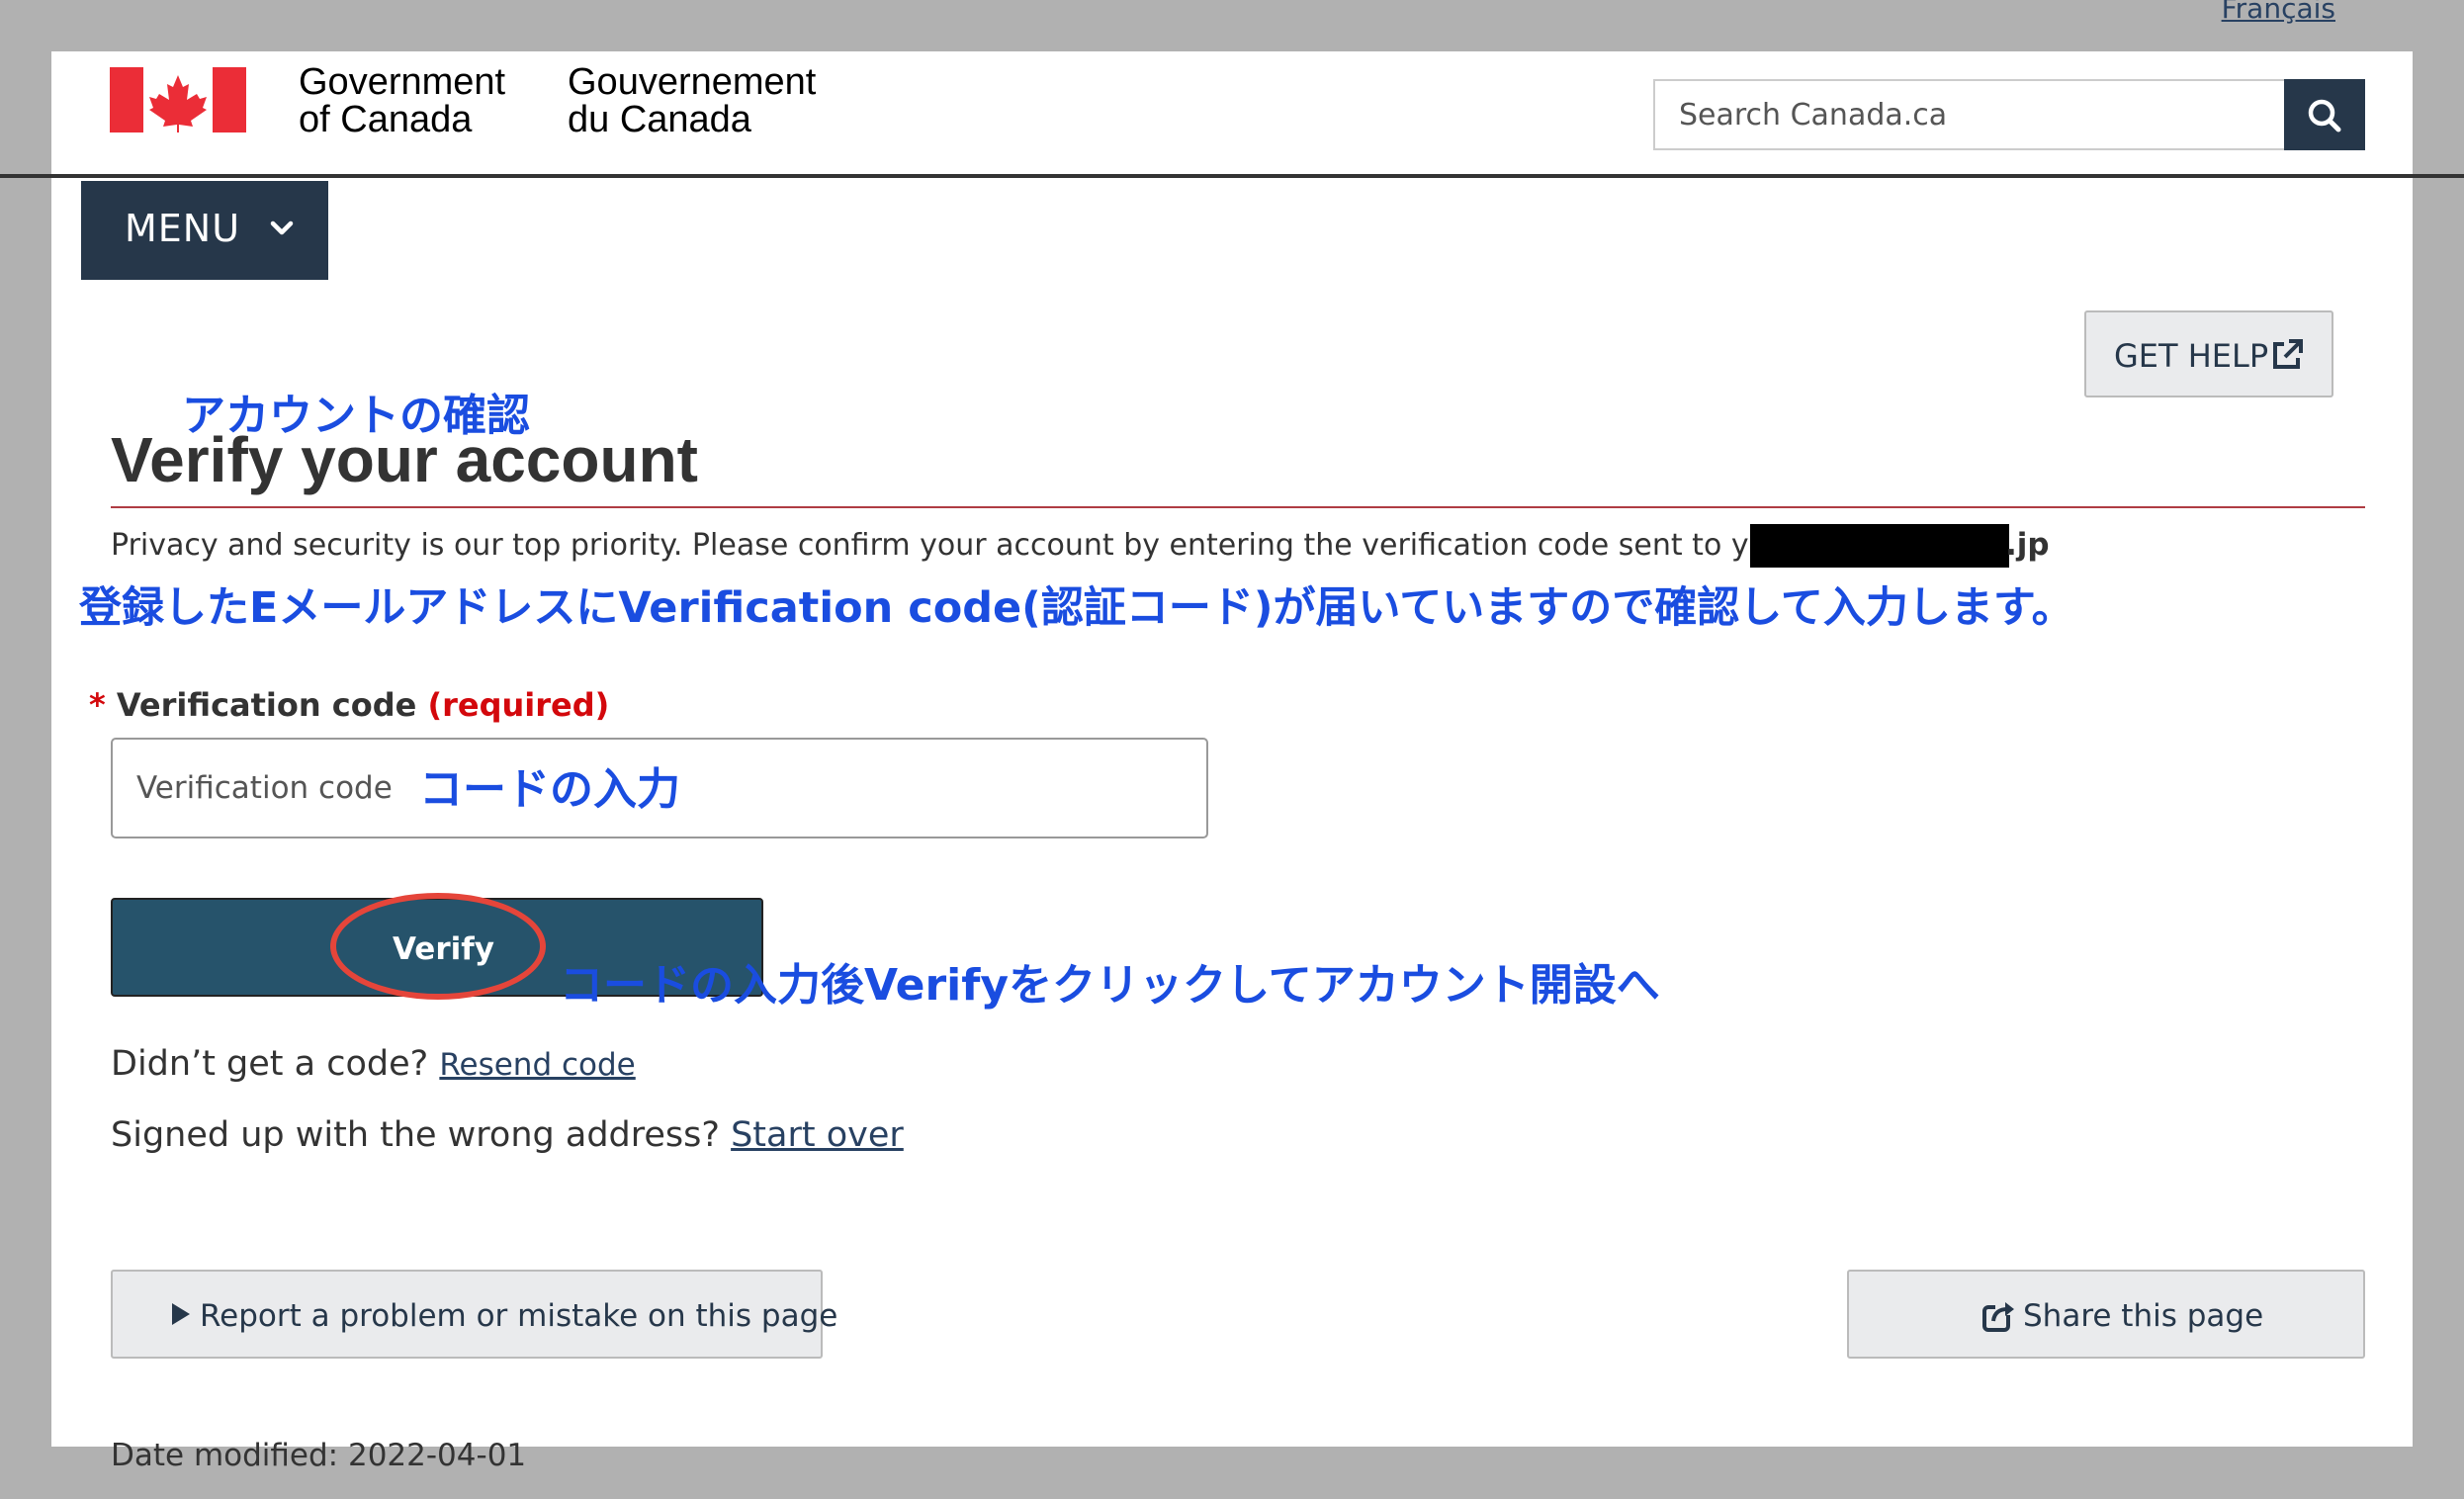  I want to click on annotation-code-ja: コードの入力, so click(549, 789).